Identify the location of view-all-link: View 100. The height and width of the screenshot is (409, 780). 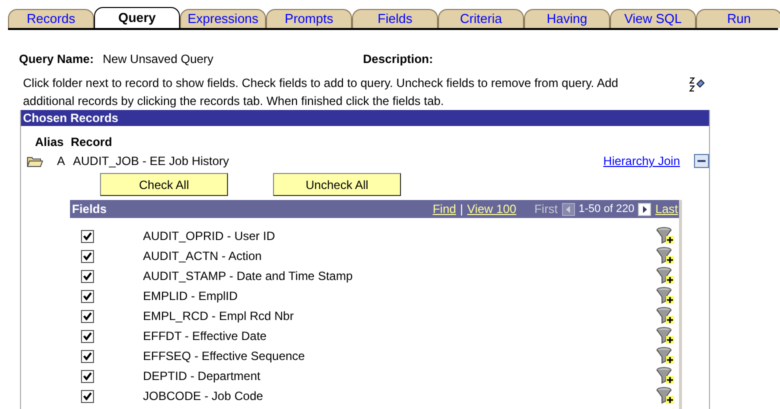
(491, 209).